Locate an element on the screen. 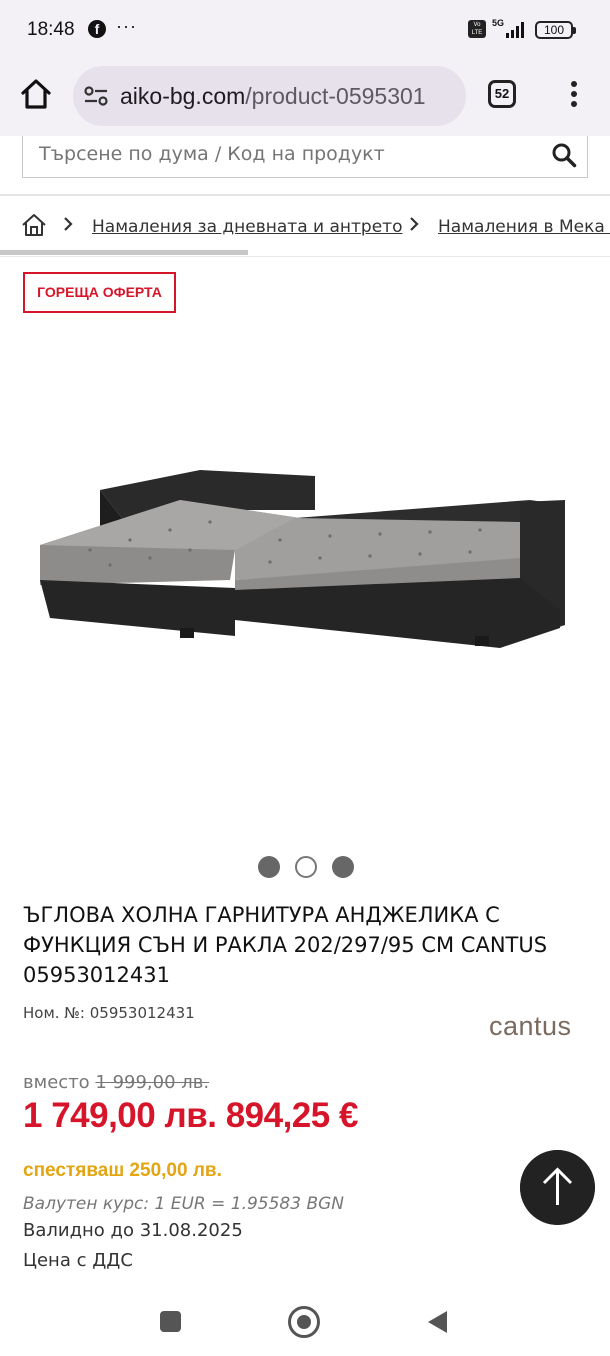 This screenshot has width=610, height=1356. price-bgn: 1 749,00 лв. is located at coordinates (120, 1115).